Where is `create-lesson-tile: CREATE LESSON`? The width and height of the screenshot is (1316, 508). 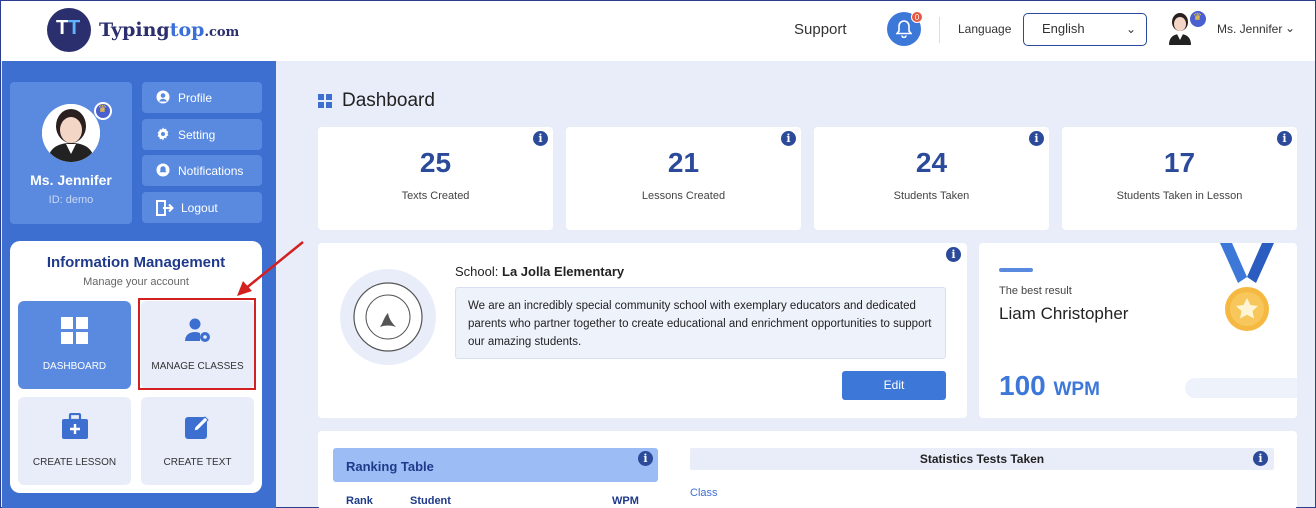 create-lesson-tile: CREATE LESSON is located at coordinates (74, 441).